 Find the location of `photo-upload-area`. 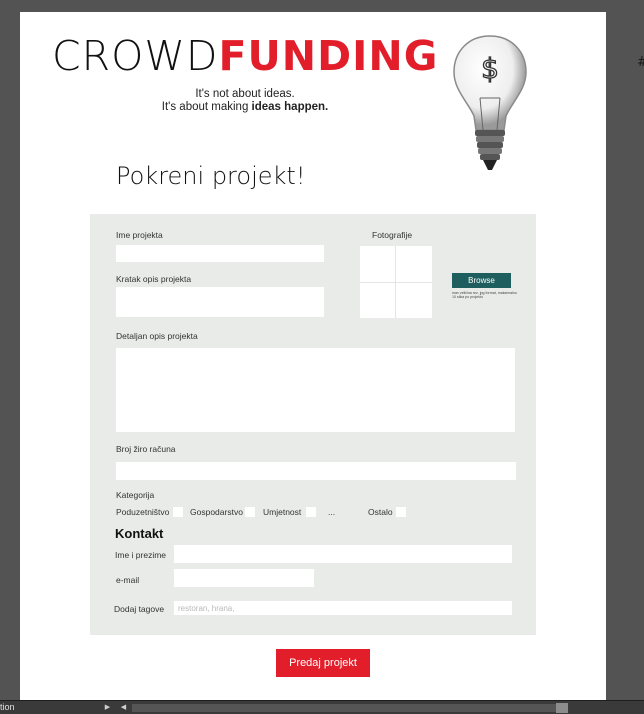

photo-upload-area is located at coordinates (396, 282).